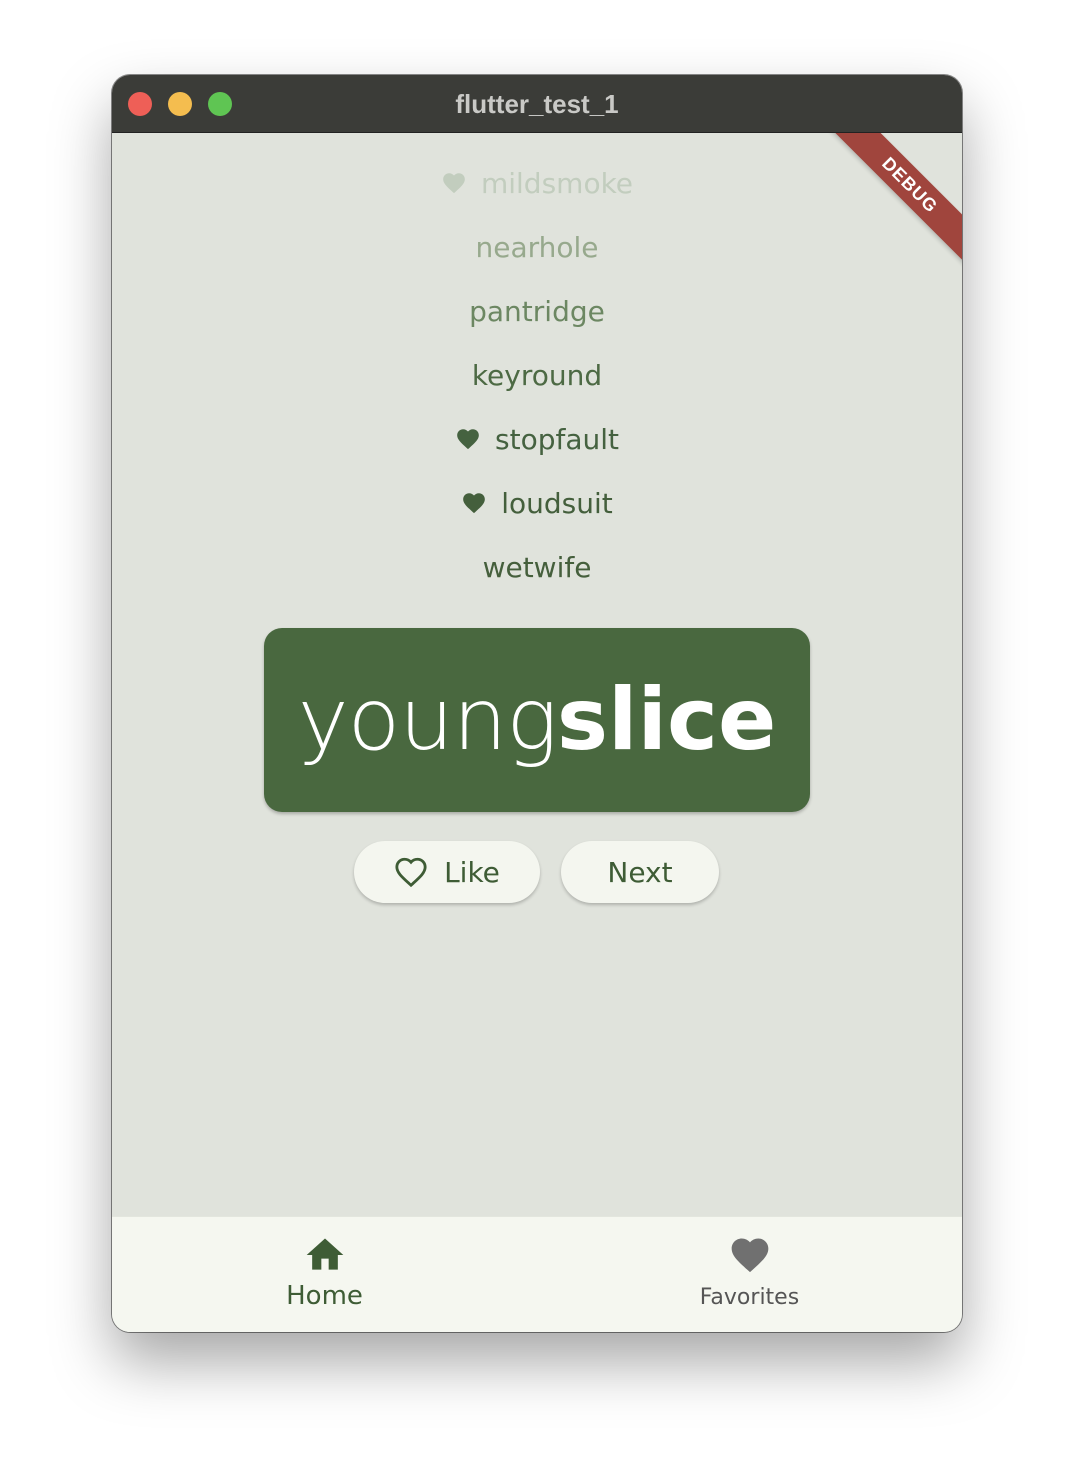  I want to click on history-word: loudsuit, so click(557, 503).